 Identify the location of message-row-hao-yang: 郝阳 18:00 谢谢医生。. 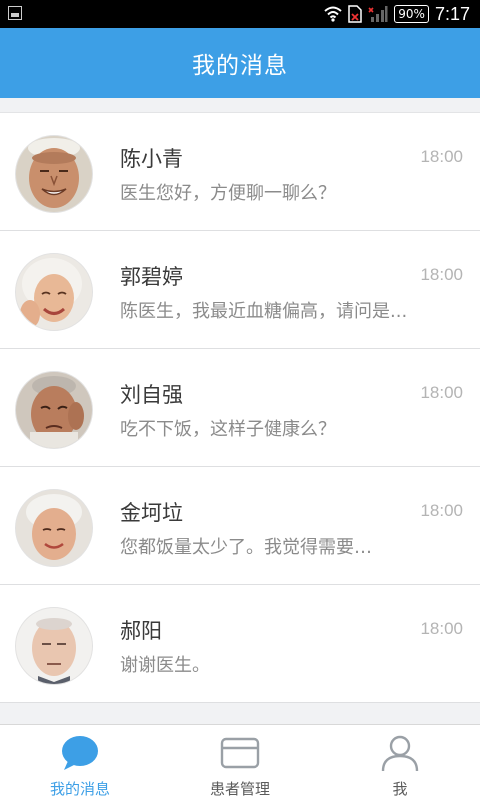
(240, 644).